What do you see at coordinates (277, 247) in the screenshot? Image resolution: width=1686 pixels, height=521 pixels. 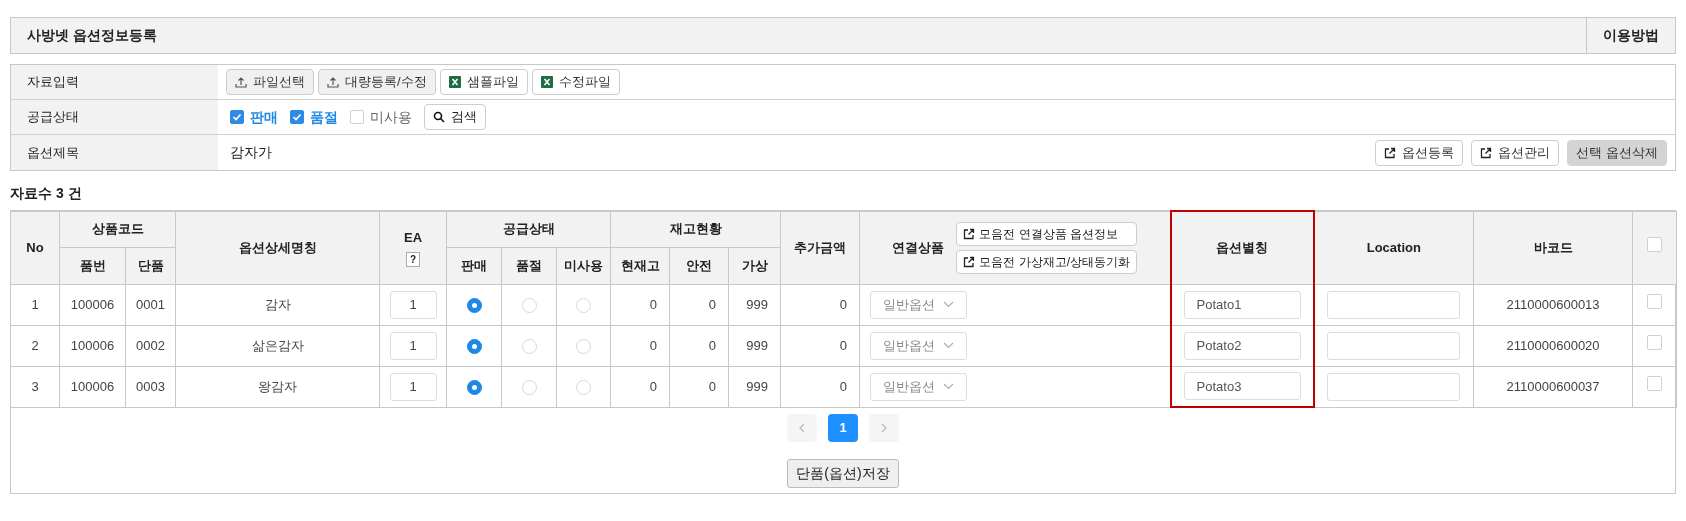 I see `column-header: 옵션상세명칭` at bounding box center [277, 247].